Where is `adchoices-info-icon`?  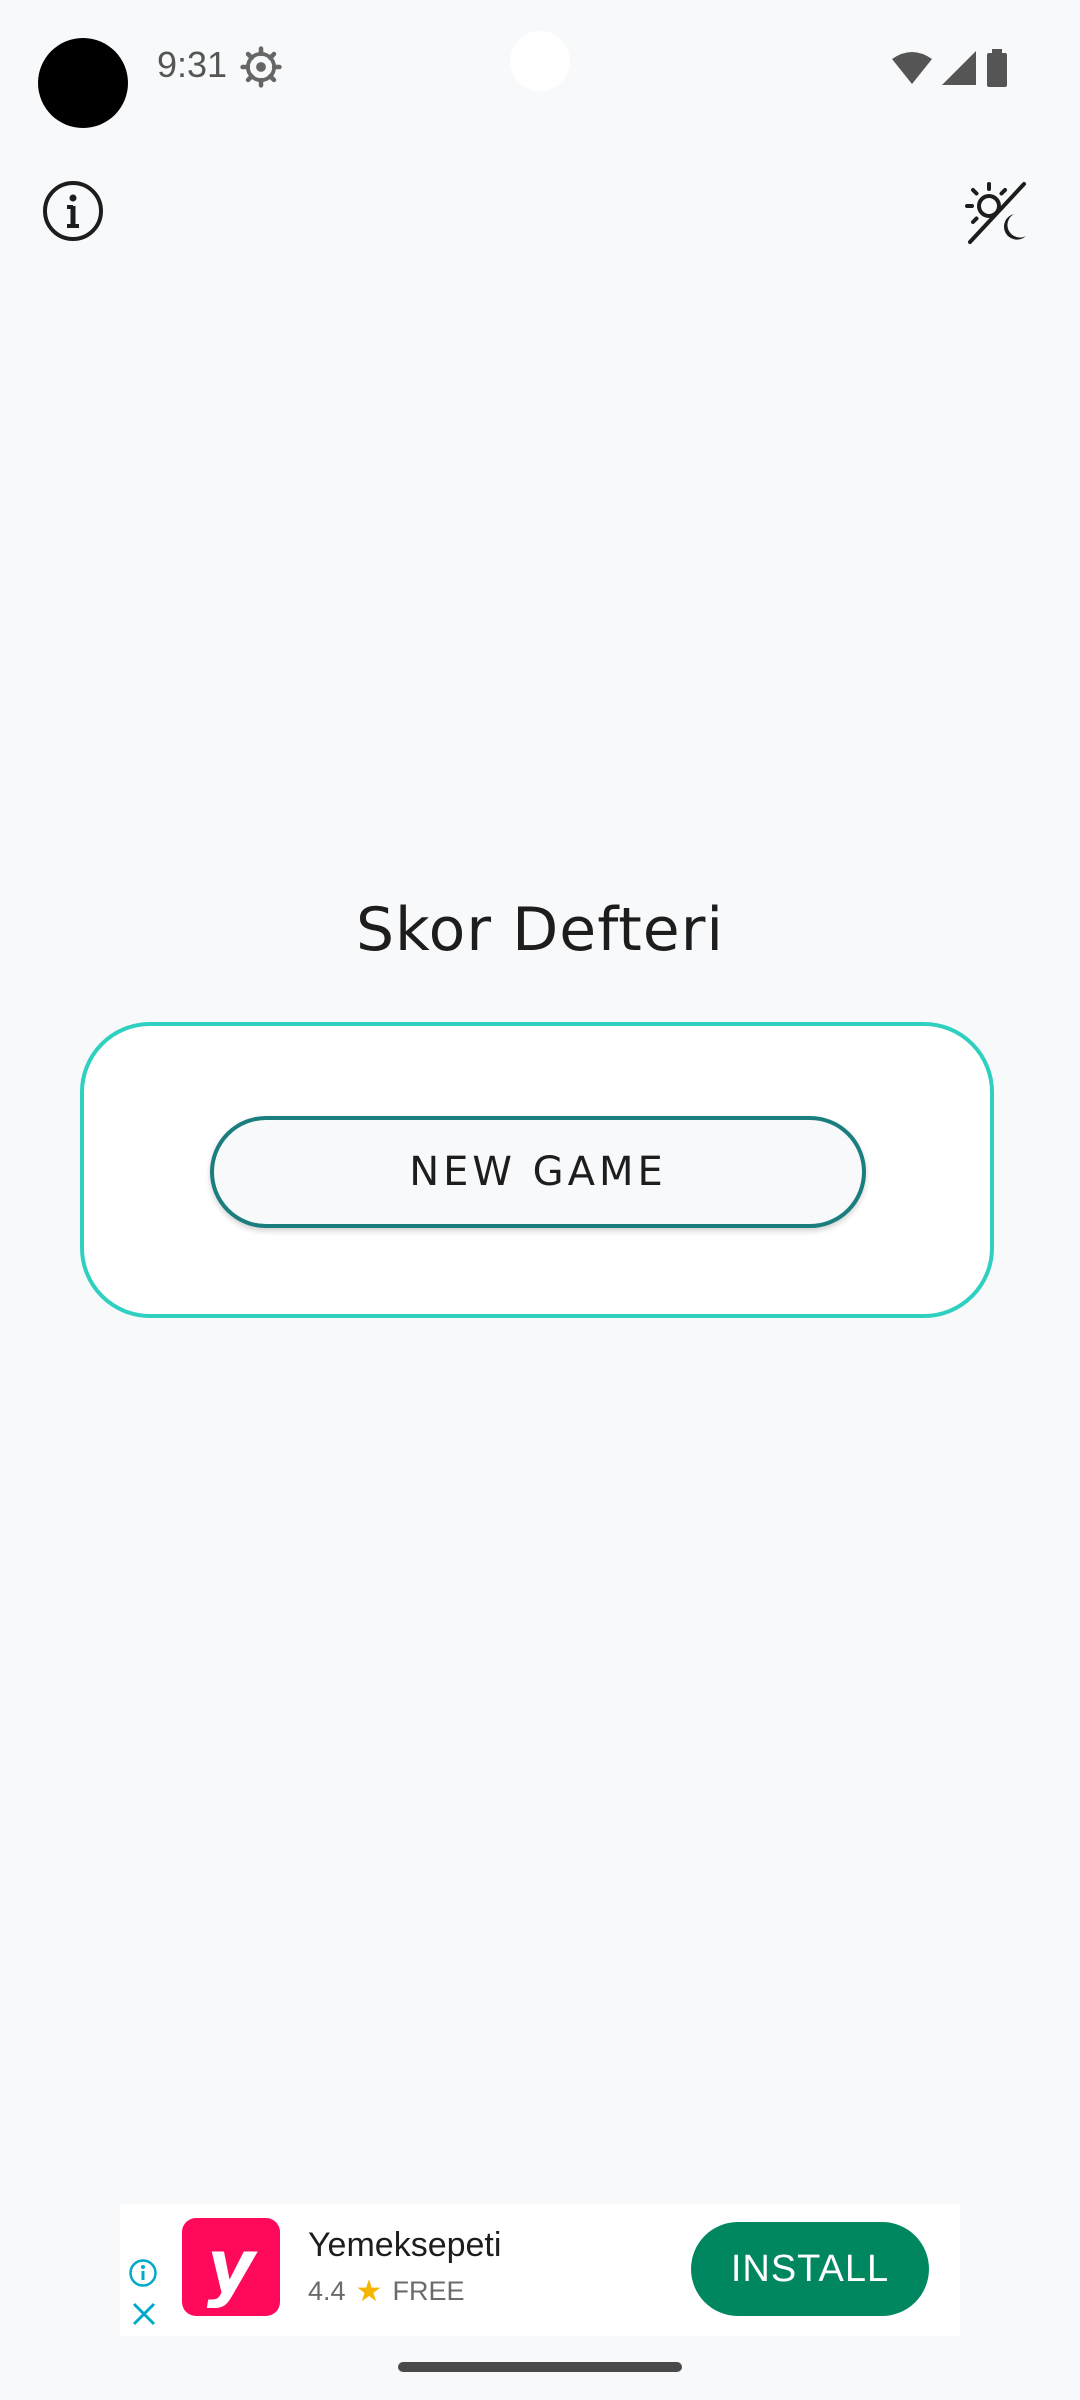
adchoices-info-icon is located at coordinates (143, 2273).